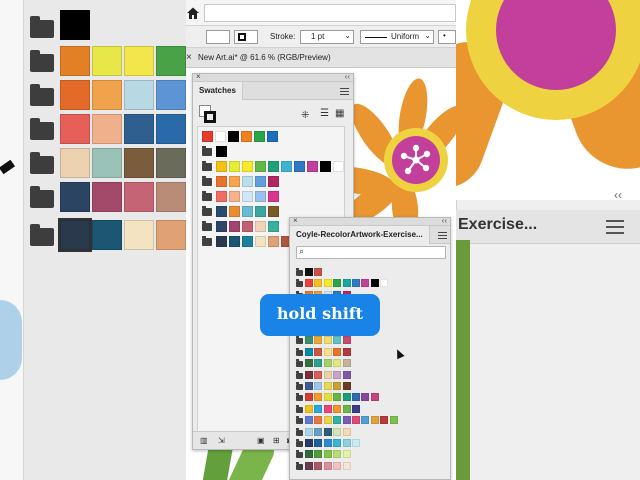  I want to click on tab-swatches: Swatches, so click(218, 91).